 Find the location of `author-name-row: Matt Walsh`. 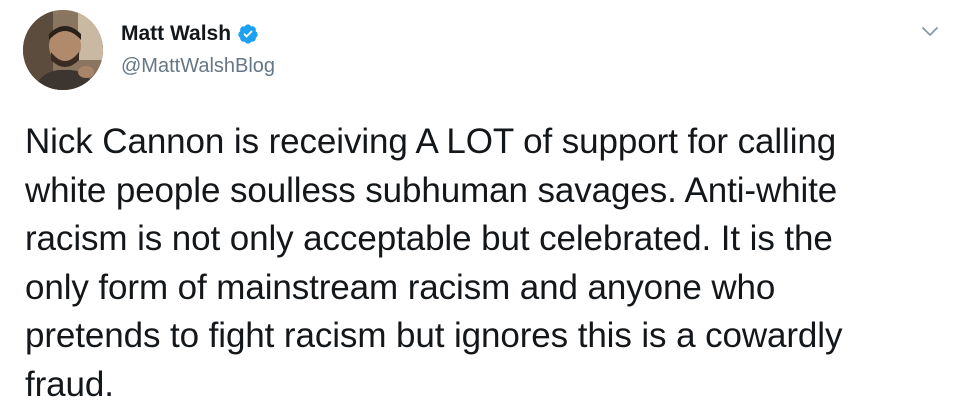

author-name-row: Matt Walsh is located at coordinates (190, 34).